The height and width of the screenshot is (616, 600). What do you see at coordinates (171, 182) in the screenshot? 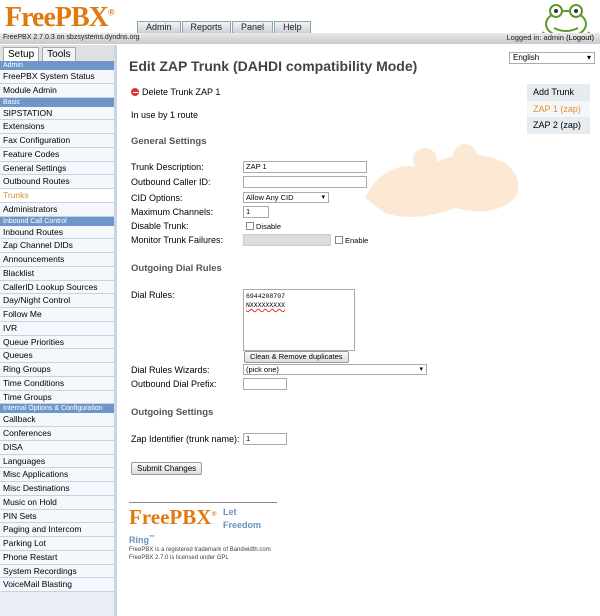
I see `outbound-cid-label: Outbound Caller ID:` at bounding box center [171, 182].